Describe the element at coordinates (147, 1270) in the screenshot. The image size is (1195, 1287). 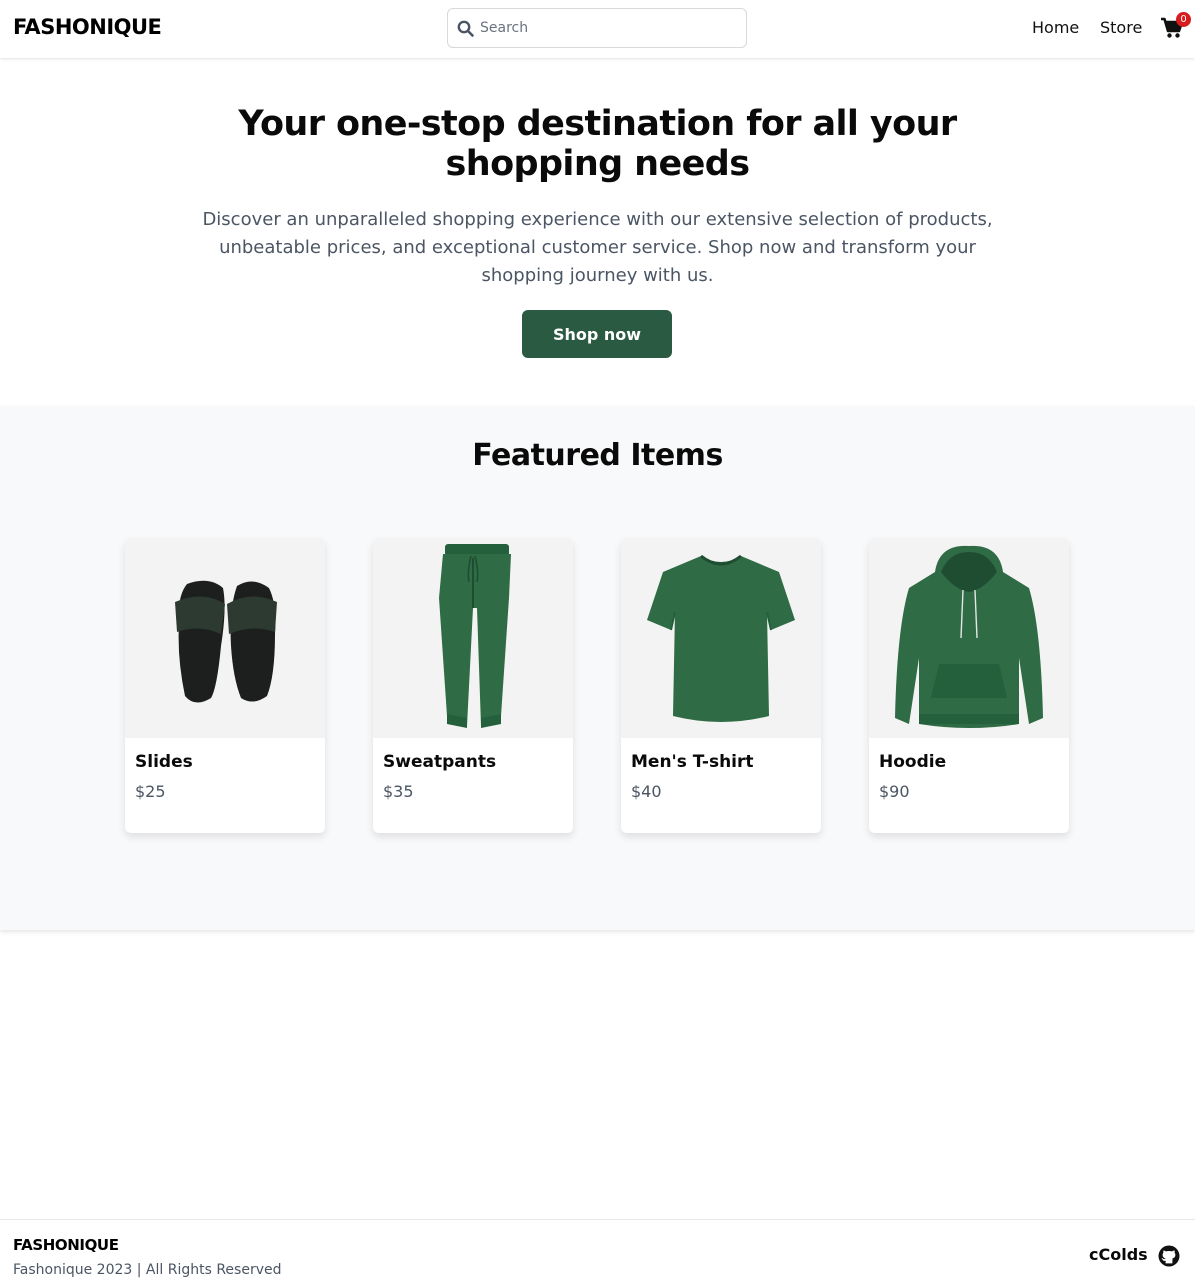
I see `footer-copyright: Fashonique 2023 | All Rights Reserved` at that location.